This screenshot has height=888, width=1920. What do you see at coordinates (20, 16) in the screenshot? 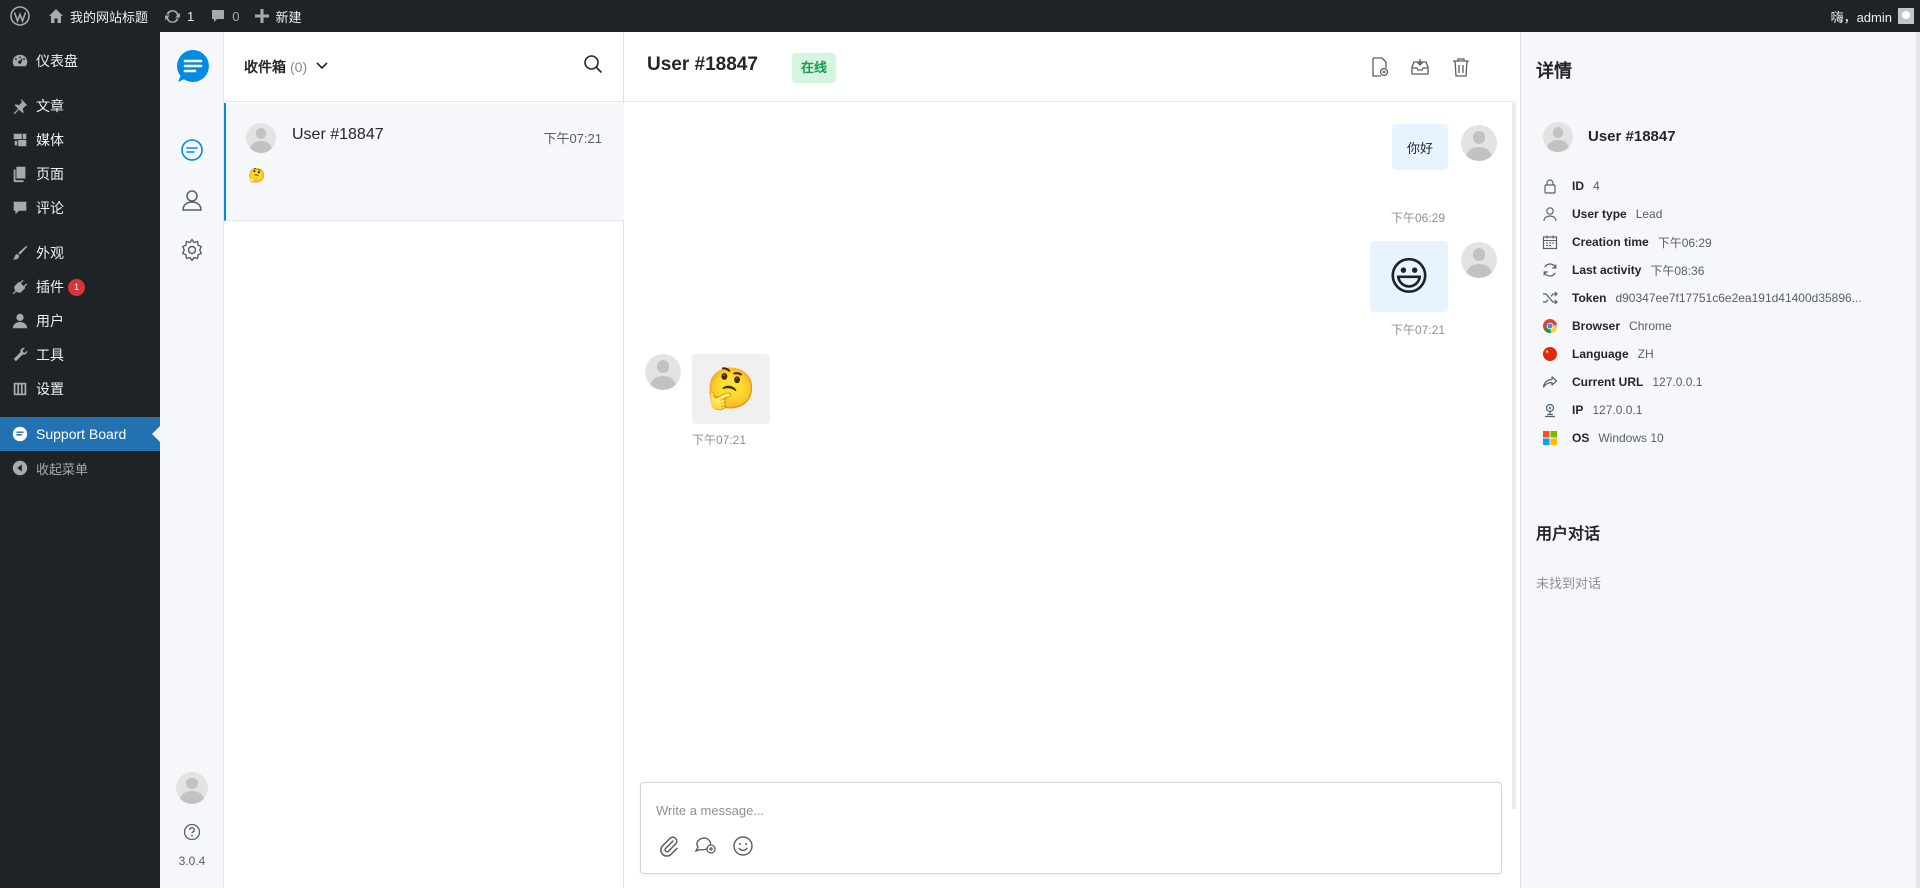
I see `wordpress-logo-icon` at bounding box center [20, 16].